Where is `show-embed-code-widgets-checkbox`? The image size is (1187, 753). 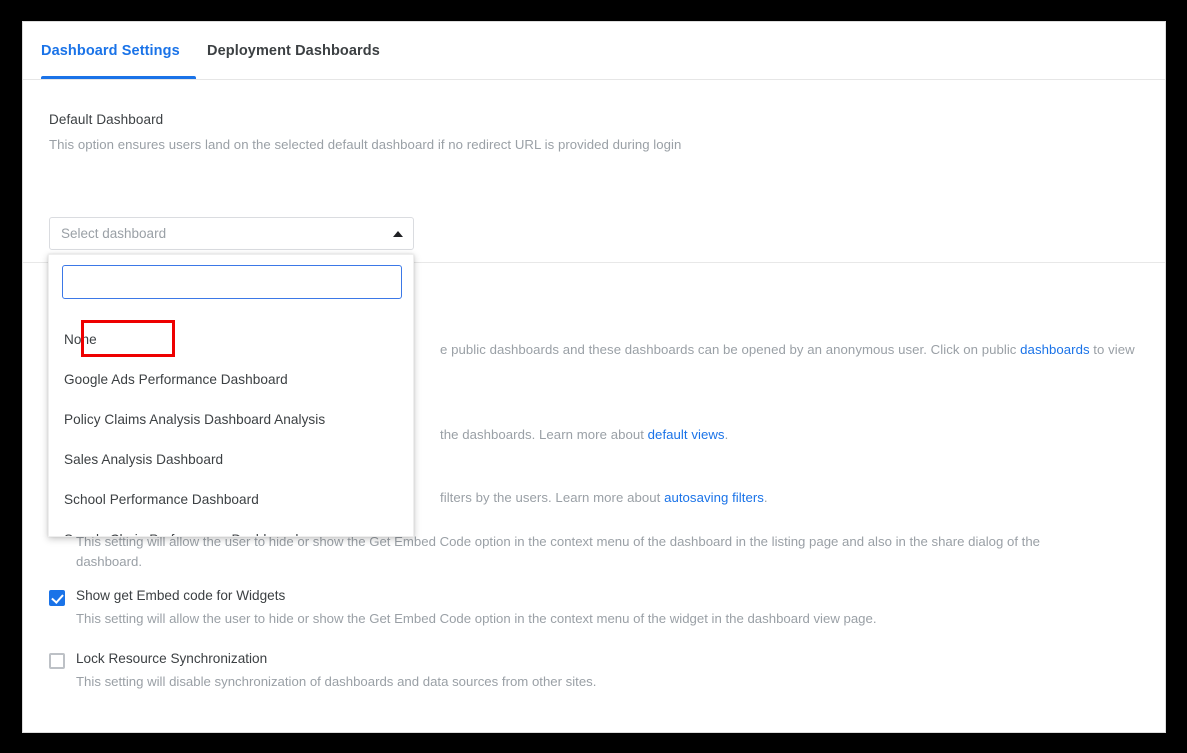 show-embed-code-widgets-checkbox is located at coordinates (57, 598).